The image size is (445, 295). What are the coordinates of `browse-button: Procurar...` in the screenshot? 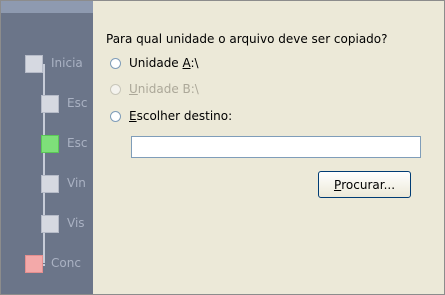 It's located at (364, 184).